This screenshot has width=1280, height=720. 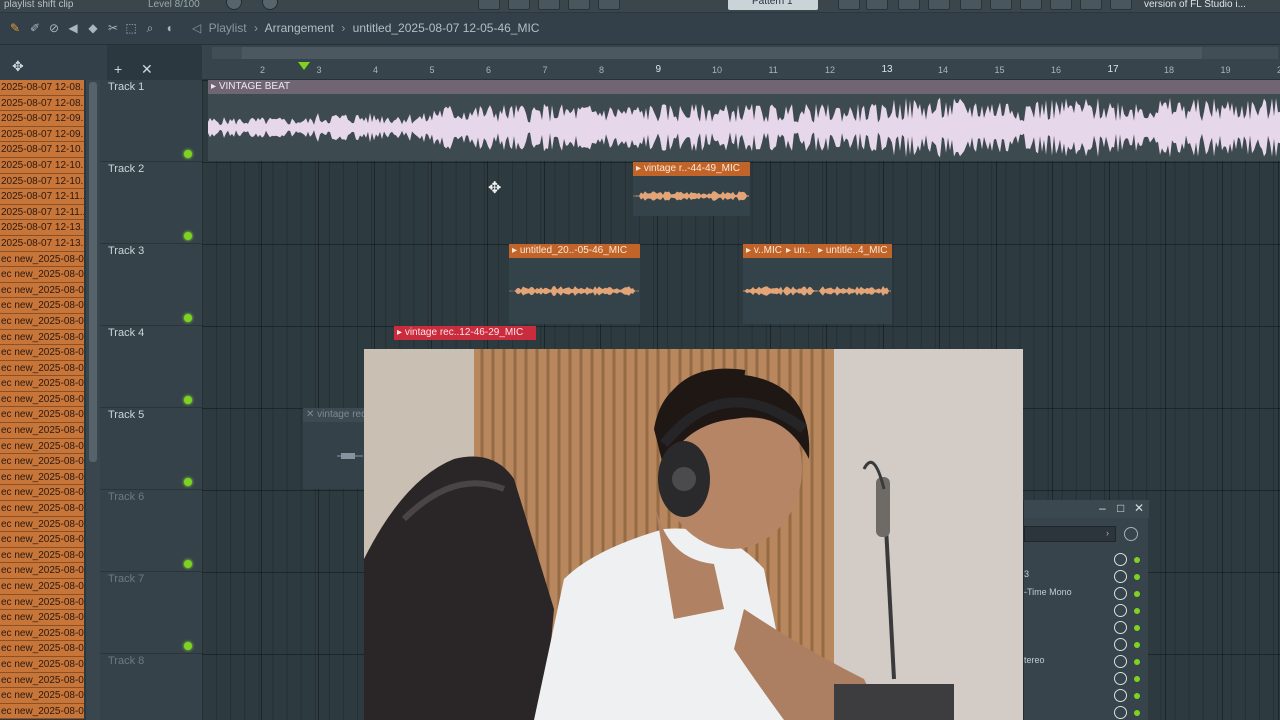 What do you see at coordinates (549, 5) in the screenshot?
I see `stop-button` at bounding box center [549, 5].